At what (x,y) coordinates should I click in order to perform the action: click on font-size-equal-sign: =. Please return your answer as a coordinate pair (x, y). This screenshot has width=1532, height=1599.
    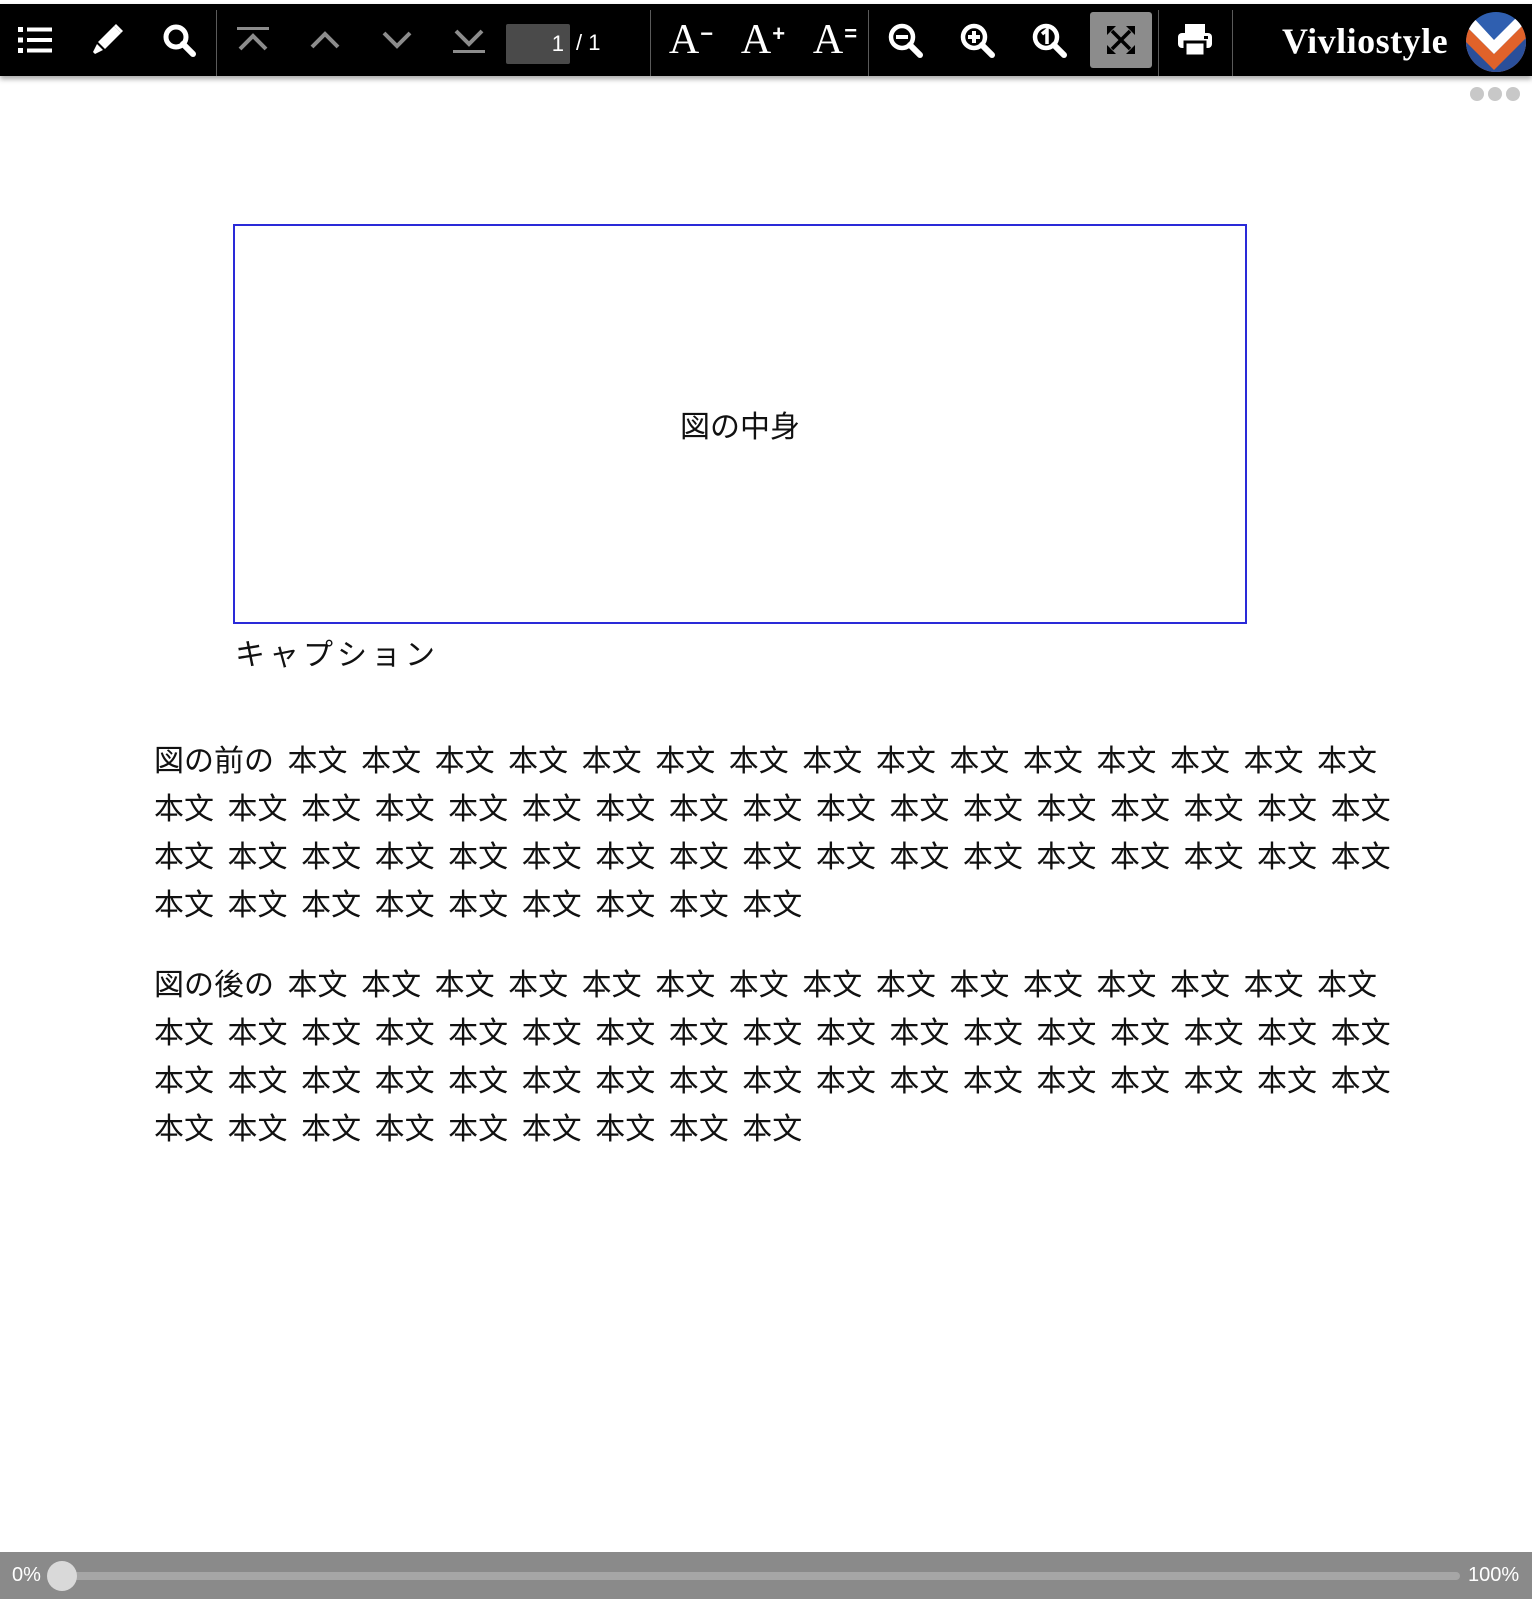
    Looking at the image, I should click on (851, 33).